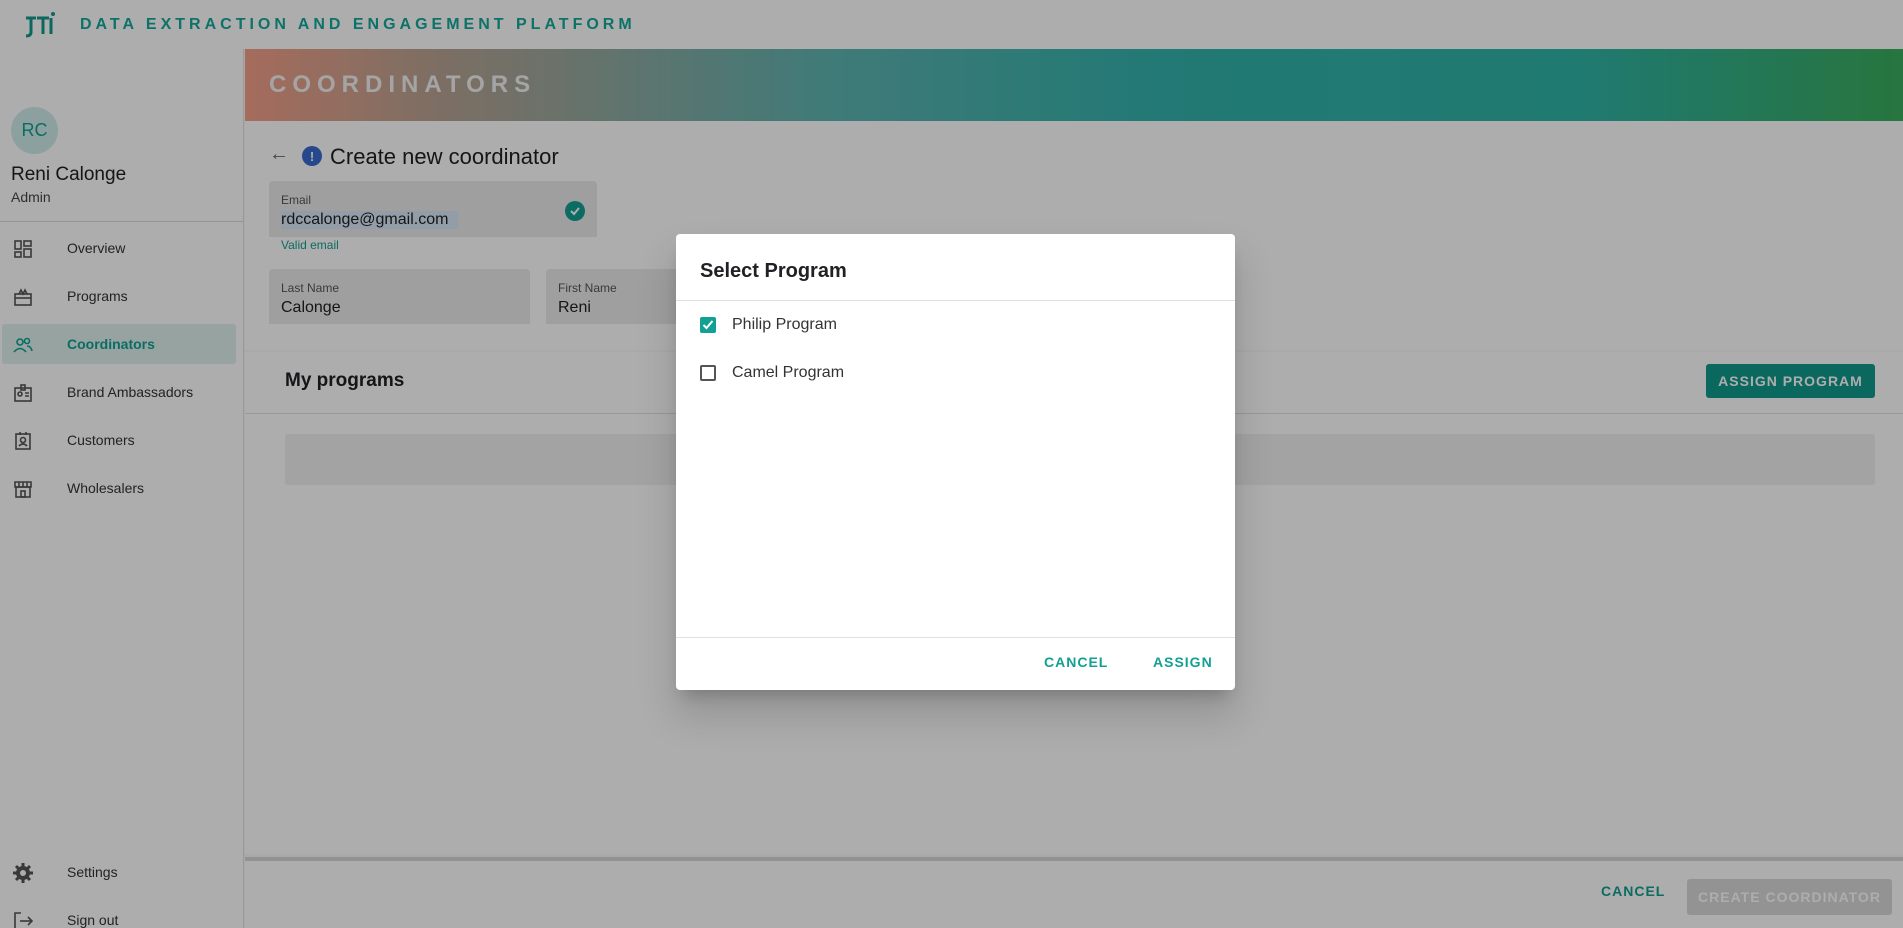  I want to click on program-option: Philip Program, so click(768, 325).